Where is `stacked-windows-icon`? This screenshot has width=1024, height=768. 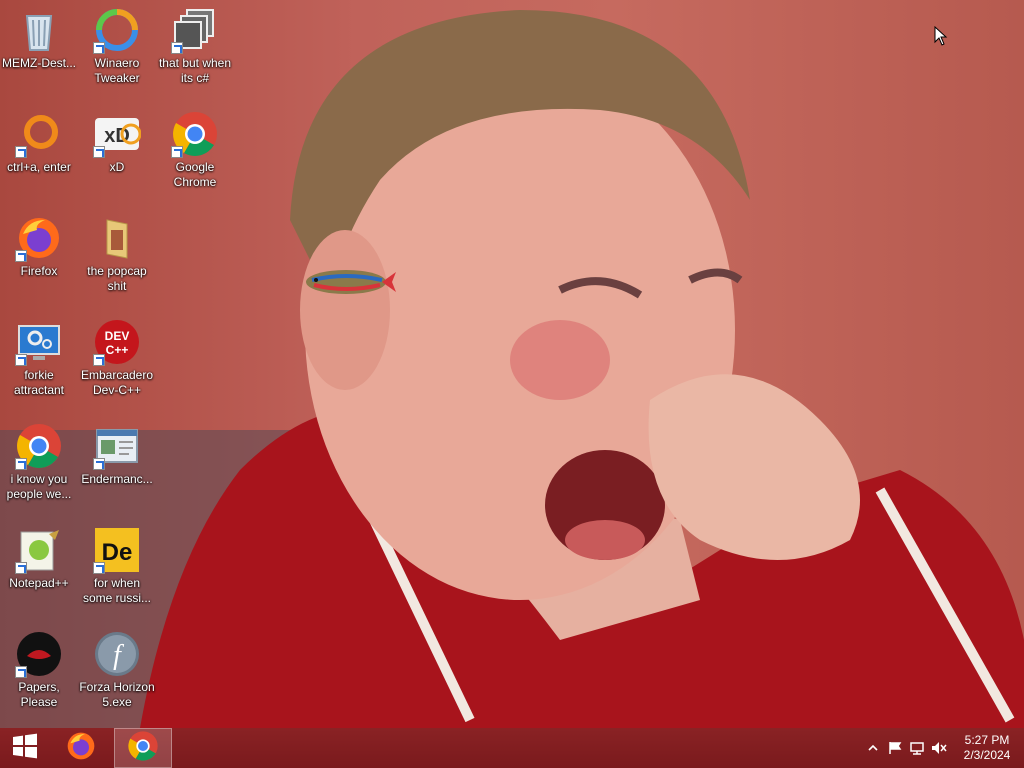
stacked-windows-icon is located at coordinates (195, 30).